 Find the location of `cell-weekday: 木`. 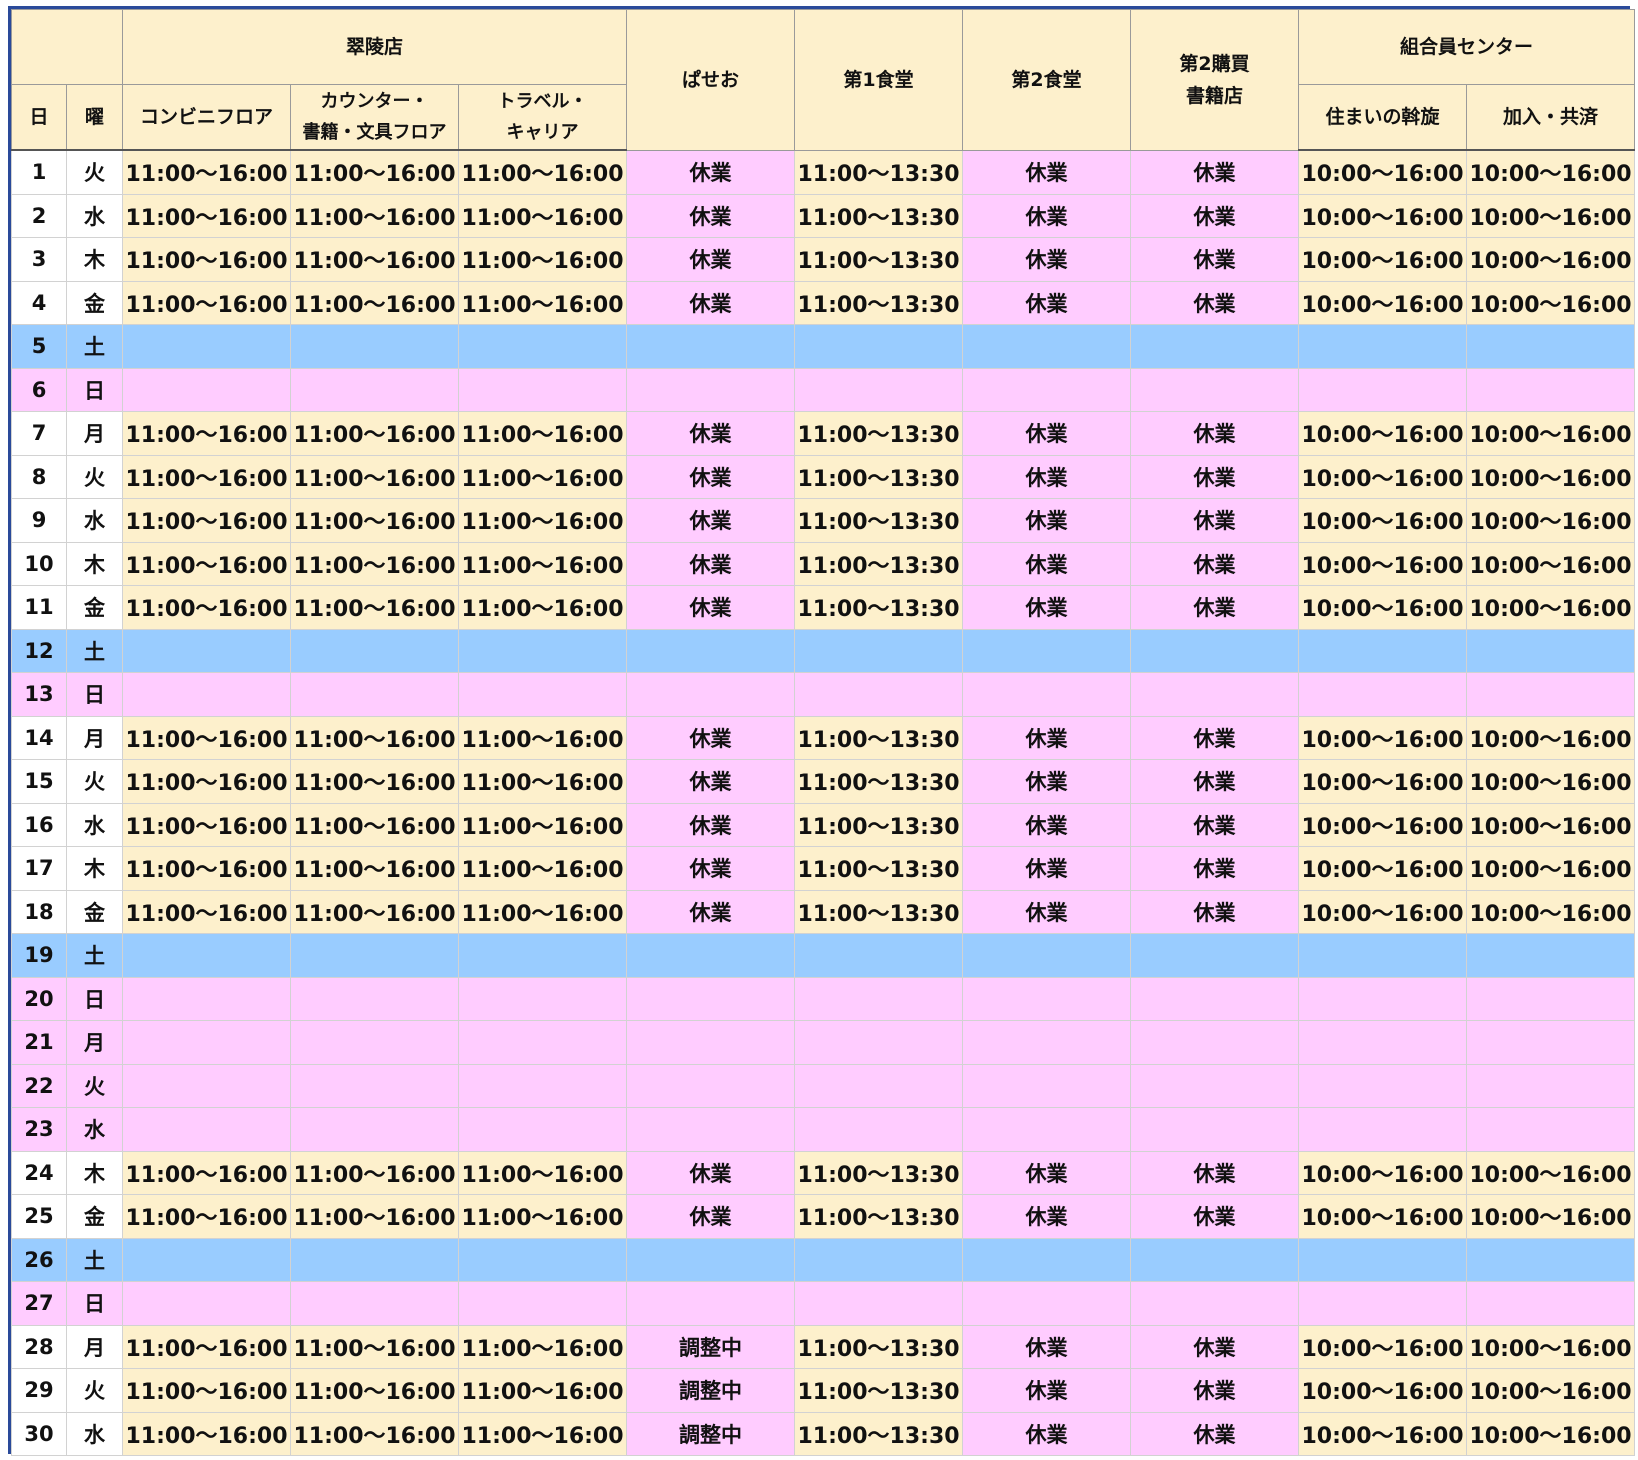

cell-weekday: 木 is located at coordinates (94, 563).